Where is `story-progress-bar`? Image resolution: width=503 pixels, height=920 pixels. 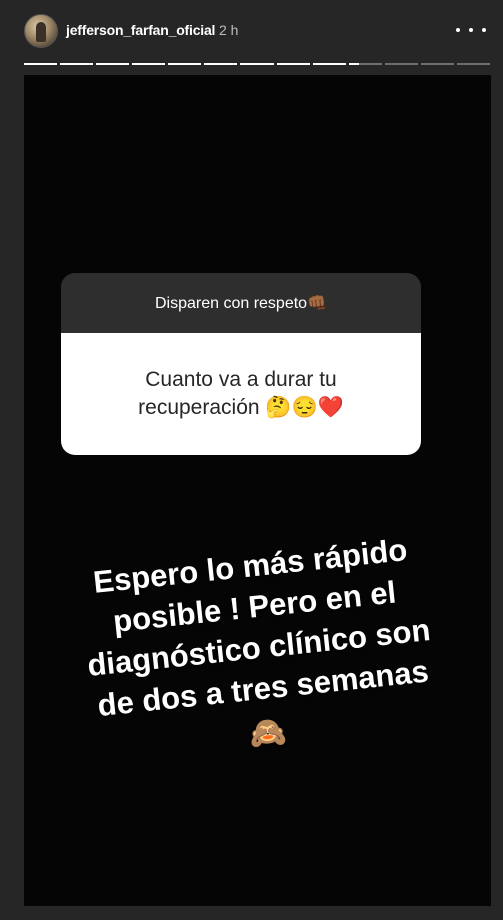 story-progress-bar is located at coordinates (257, 64).